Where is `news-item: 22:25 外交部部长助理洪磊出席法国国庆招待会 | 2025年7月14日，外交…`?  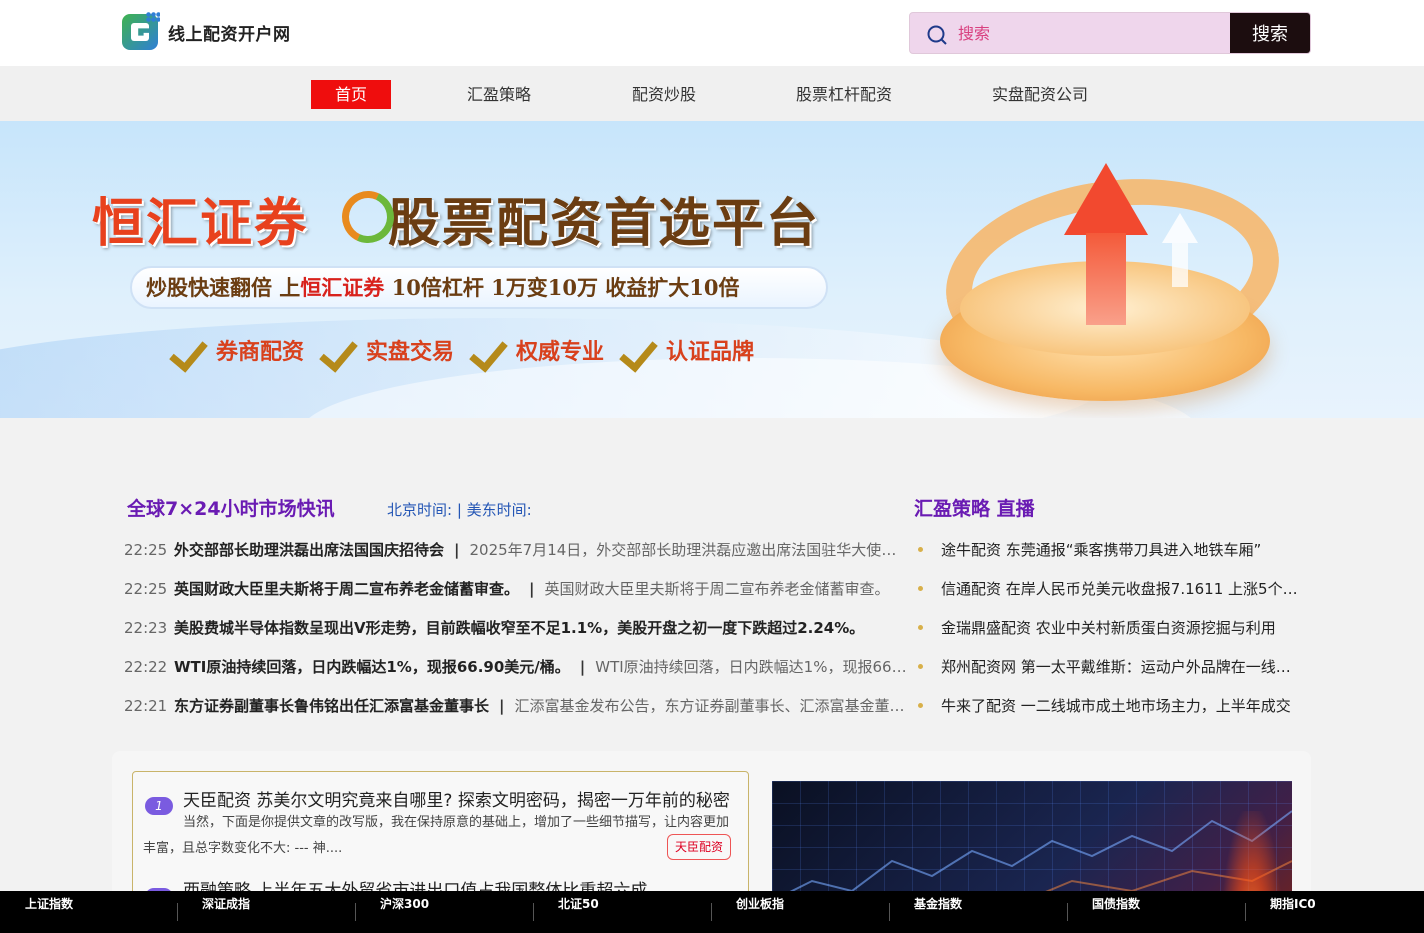 news-item: 22:25 外交部部长助理洪磊出席法国国庆招待会 | 2025年7月14日，外交… is located at coordinates (517, 549).